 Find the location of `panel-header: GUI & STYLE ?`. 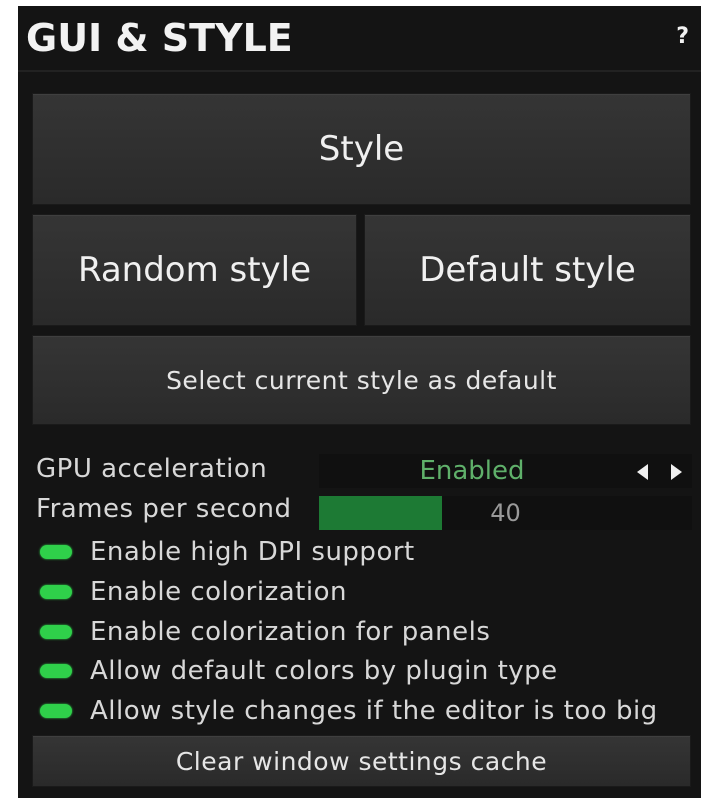

panel-header: GUI & STYLE ? is located at coordinates (359, 38).